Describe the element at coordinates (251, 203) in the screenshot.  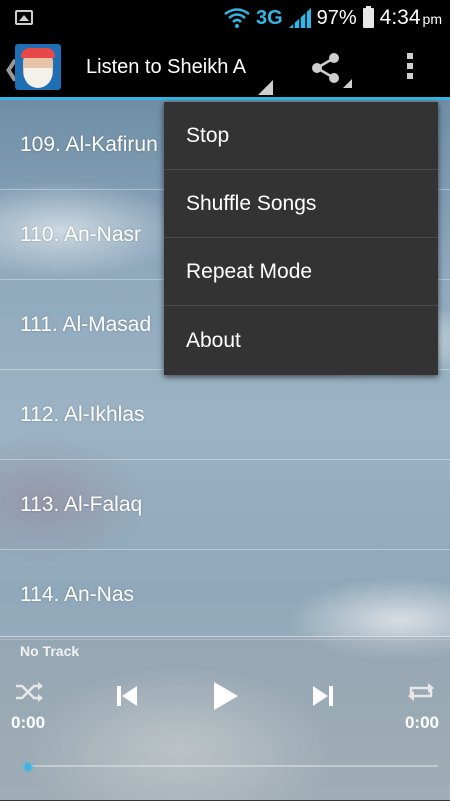
I see `menu-item-label: Shuffle Songs` at that location.